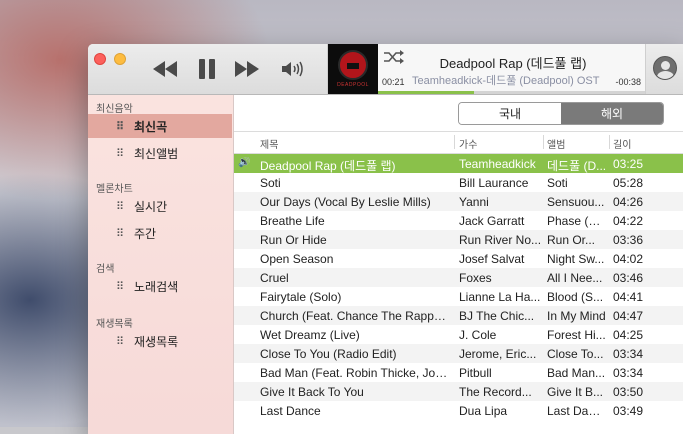  I want to click on fast-forward-icon, so click(247, 69).